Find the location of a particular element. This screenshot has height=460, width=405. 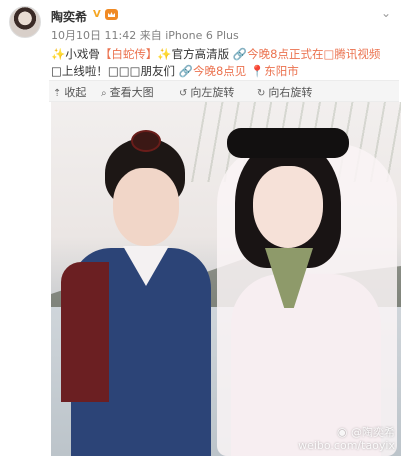

boy-vest is located at coordinates (85, 332).